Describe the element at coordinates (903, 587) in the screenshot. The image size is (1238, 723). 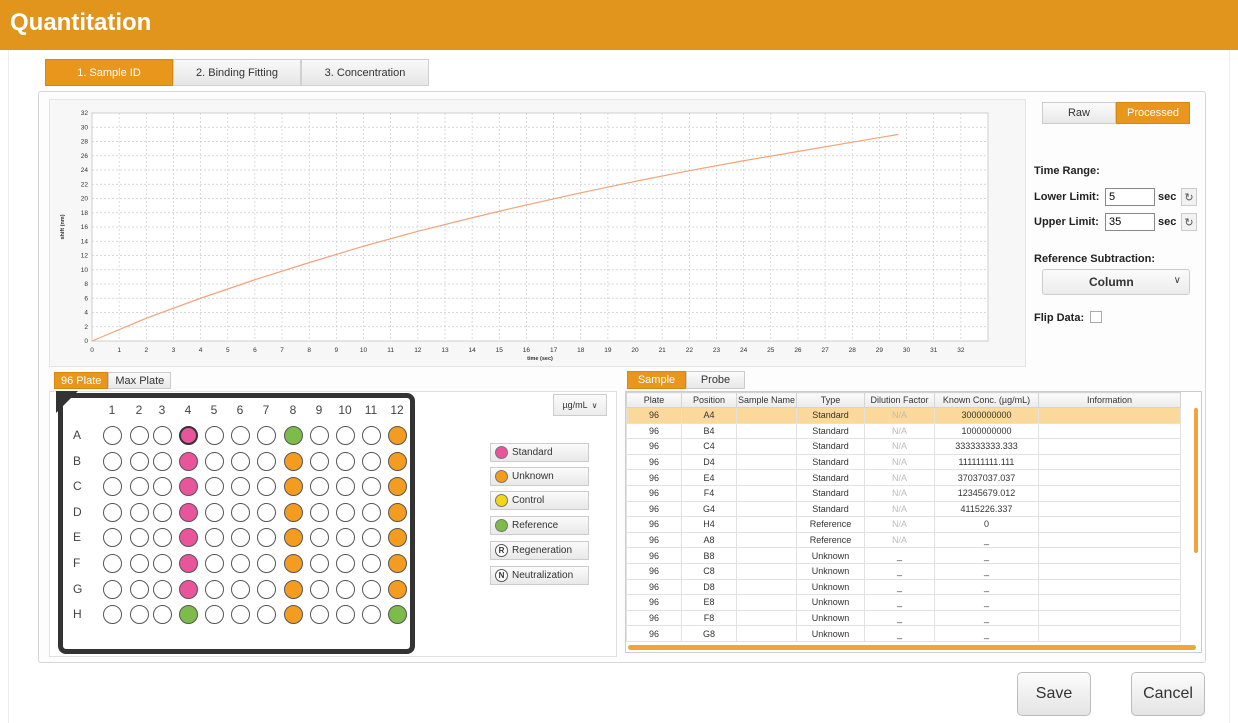
I see `table-row: 96 D8 Unknown _ _` at that location.